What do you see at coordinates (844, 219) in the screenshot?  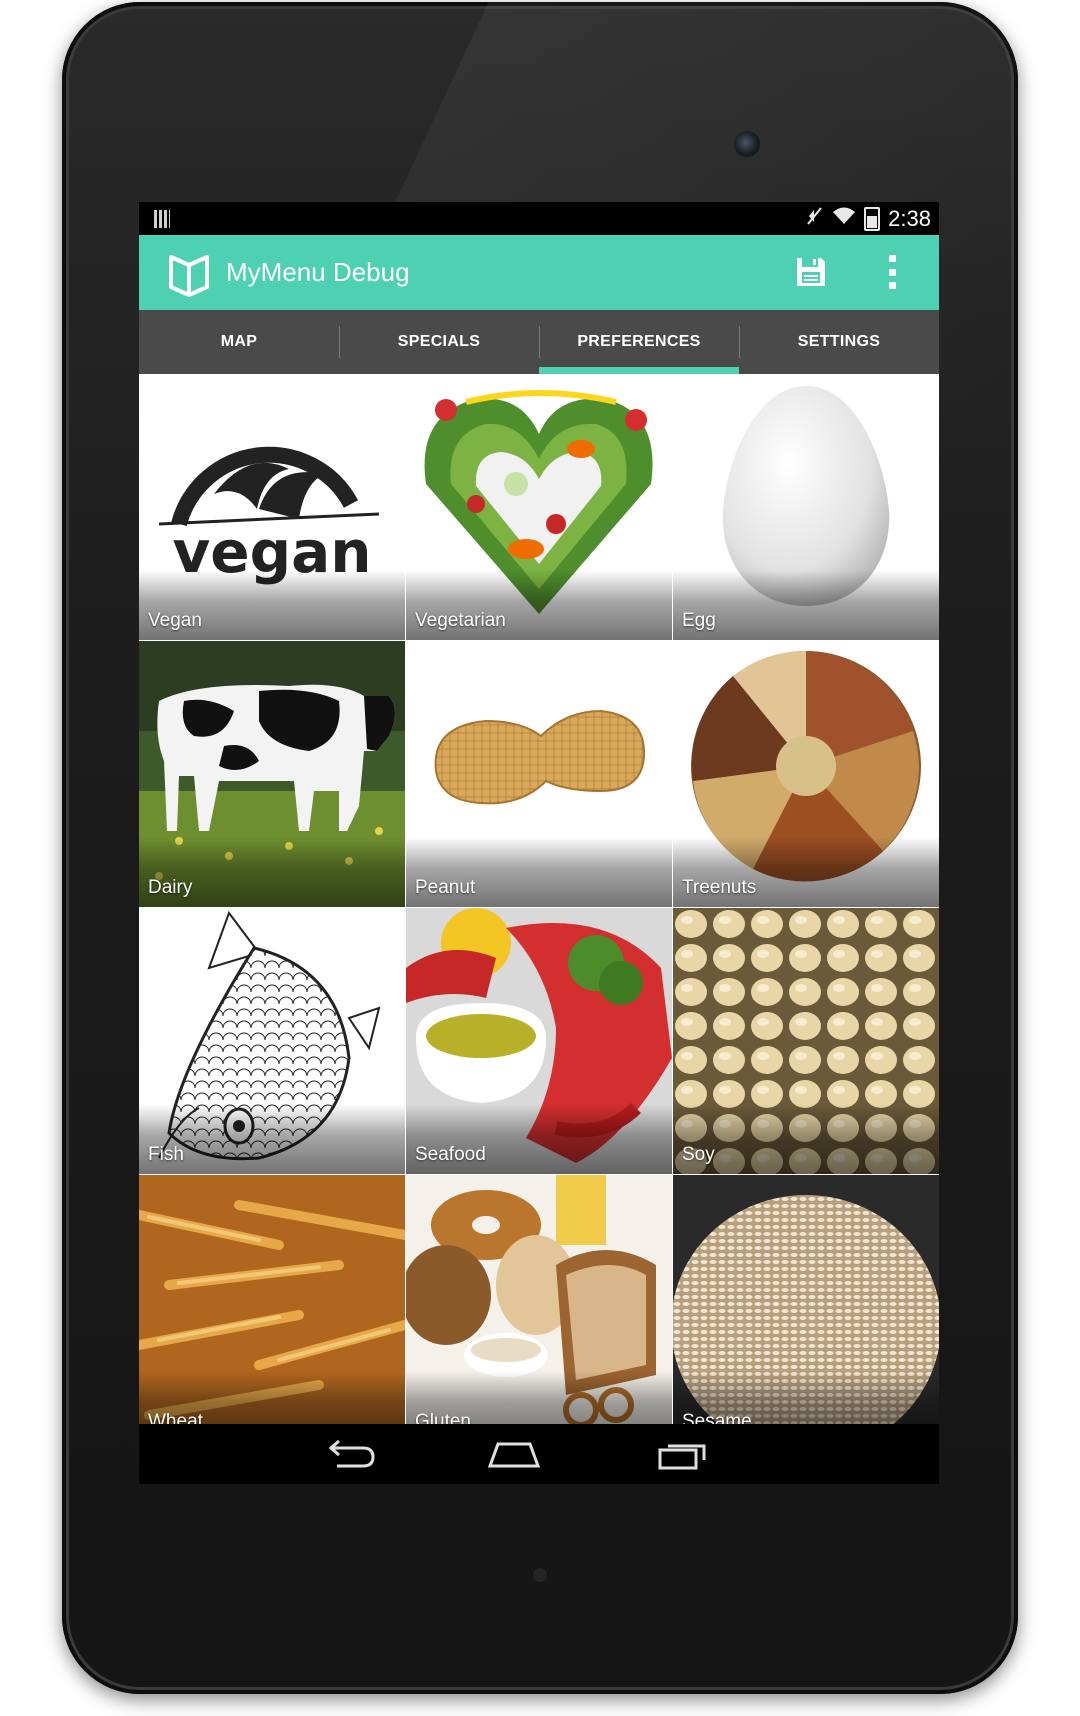 I see `wifi-icon` at bounding box center [844, 219].